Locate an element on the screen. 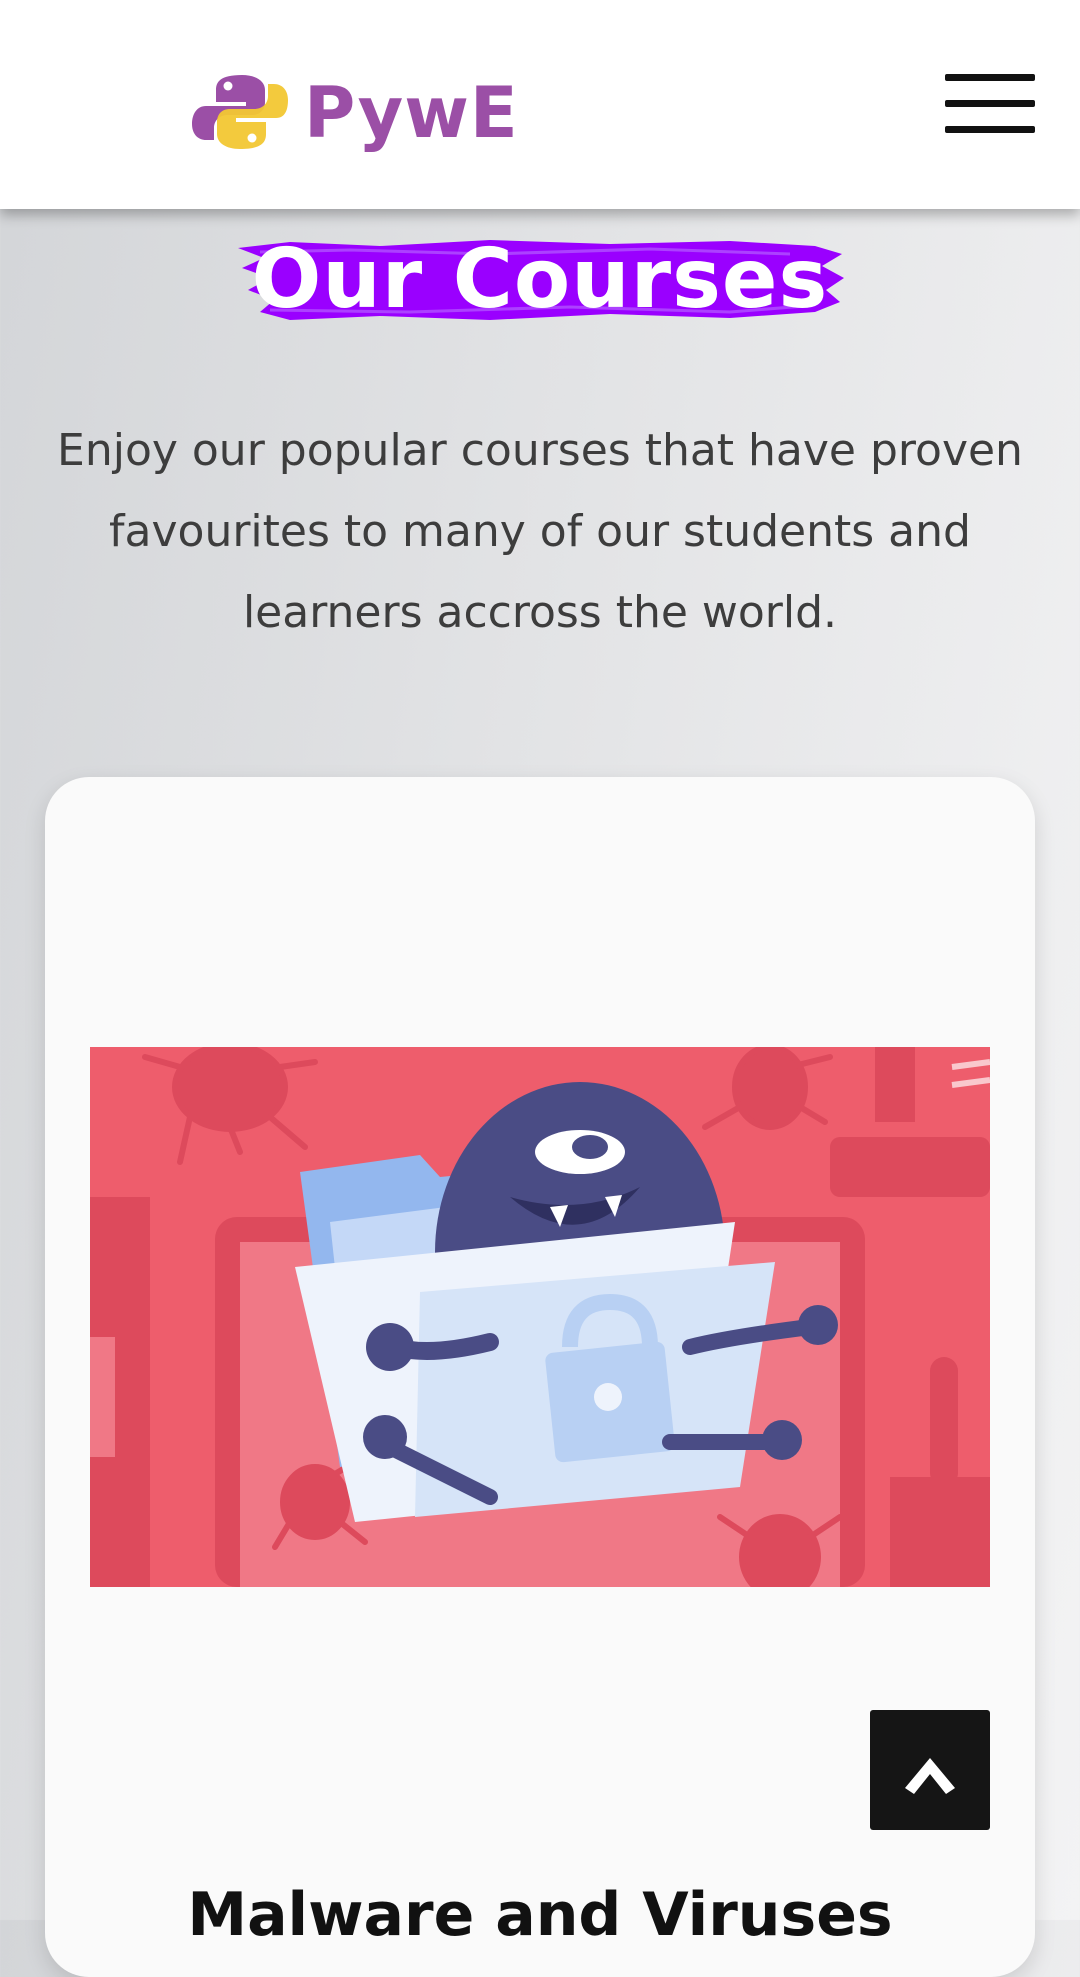 The width and height of the screenshot is (1080, 1977). section-title-wrap: Our Courses is located at coordinates (540, 282).